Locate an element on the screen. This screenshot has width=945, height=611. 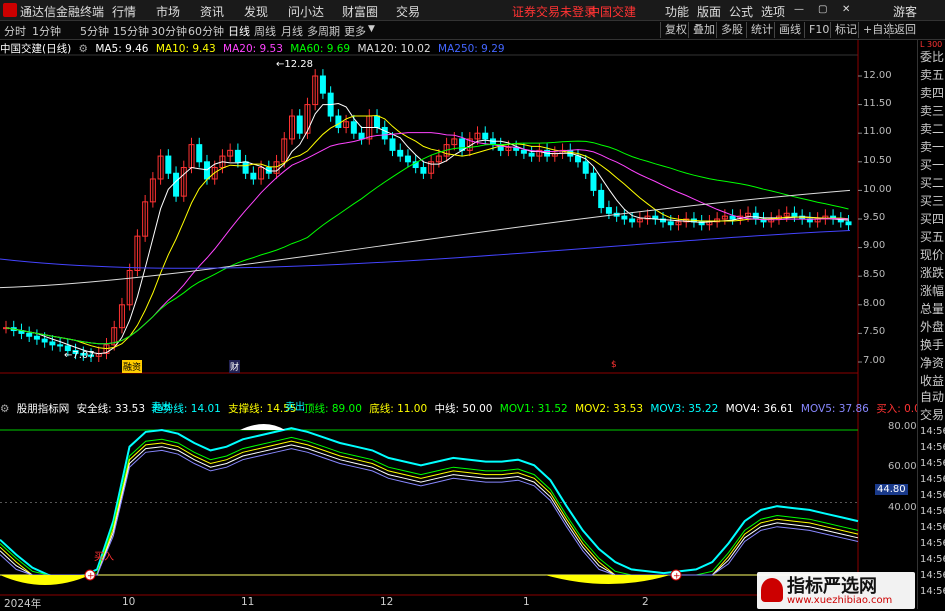
price-tick: 12.00 is located at coordinates (877, 75).